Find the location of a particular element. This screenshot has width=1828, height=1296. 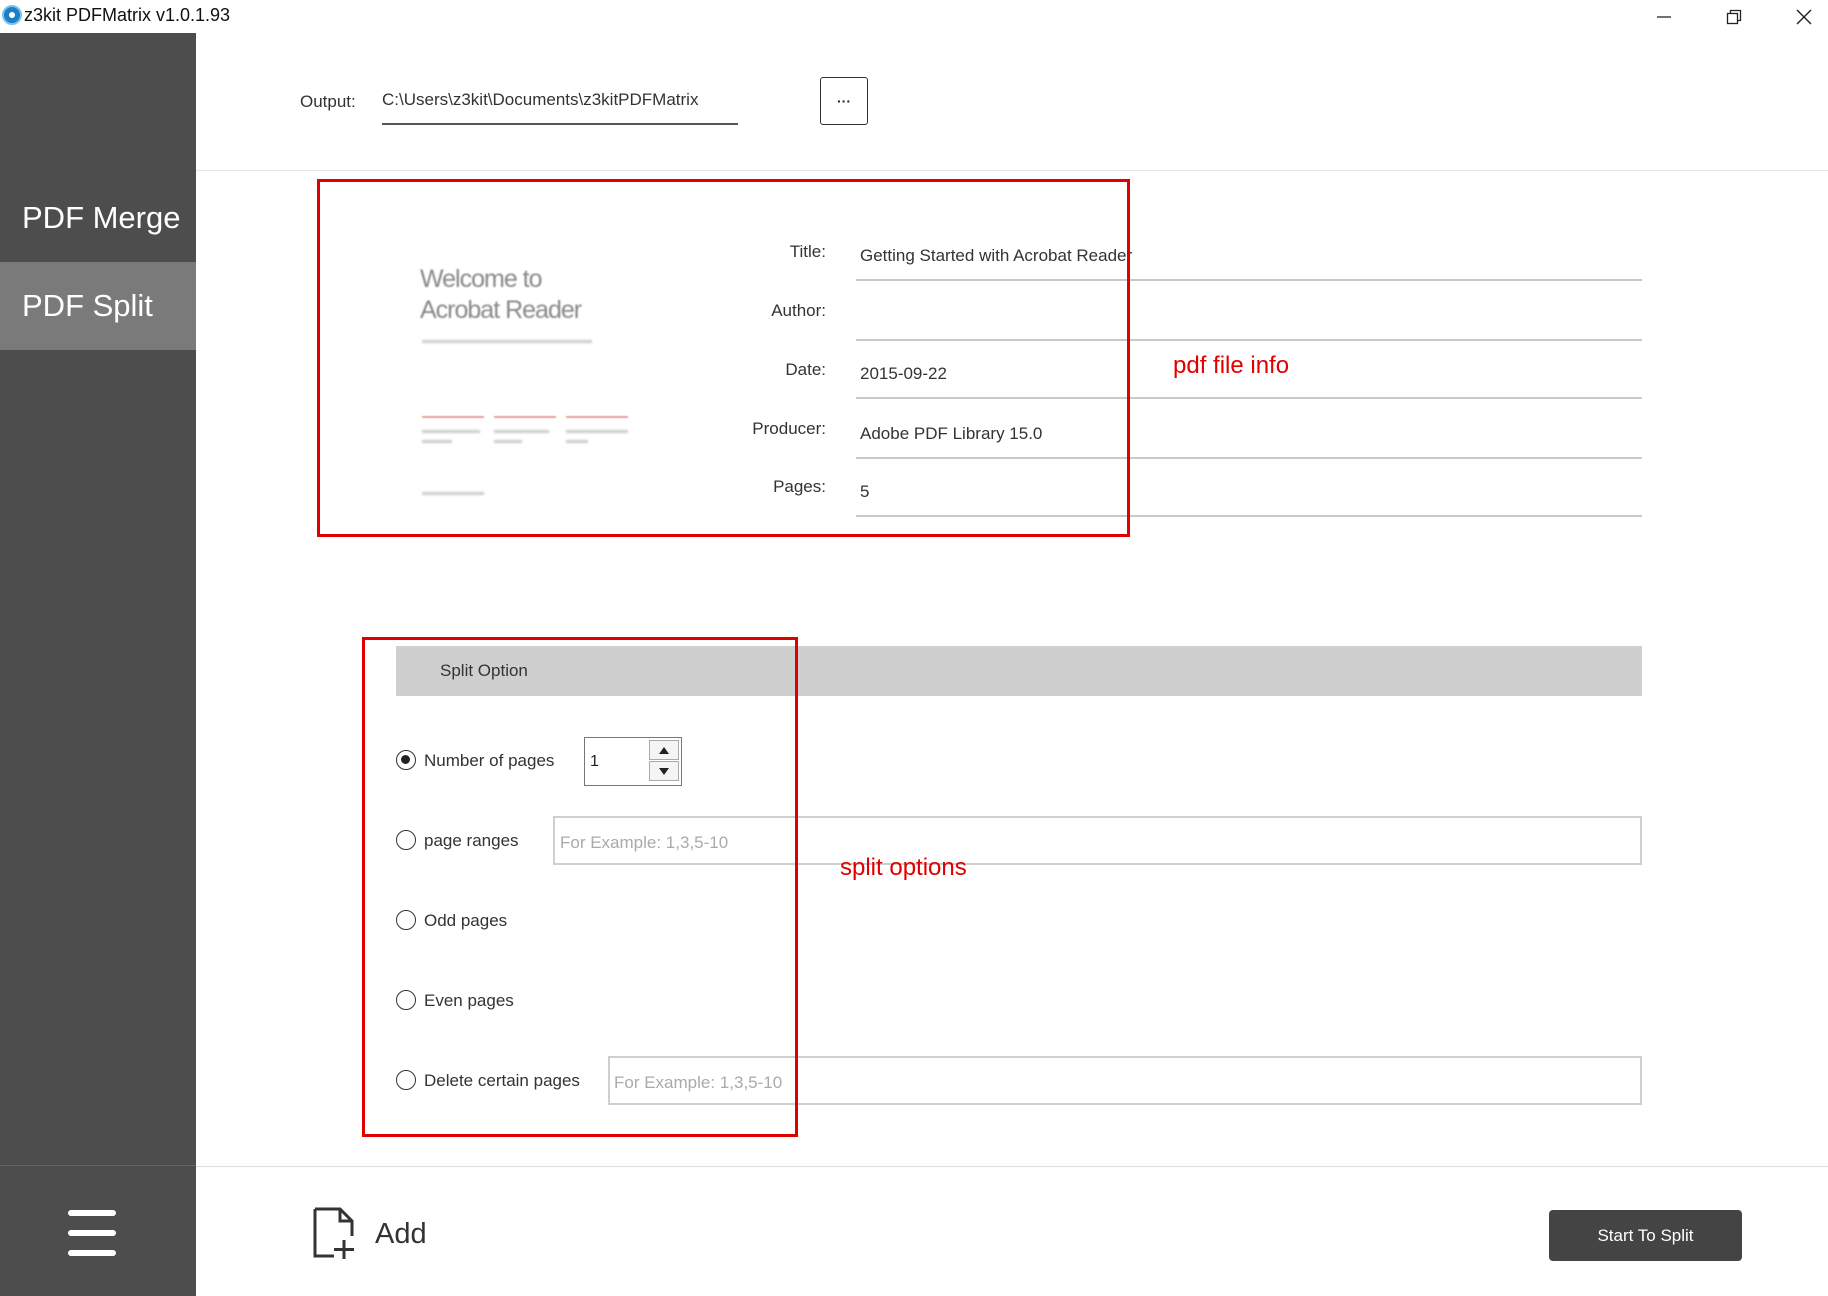

start-to-split-button: Start To Split is located at coordinates (1645, 1235).